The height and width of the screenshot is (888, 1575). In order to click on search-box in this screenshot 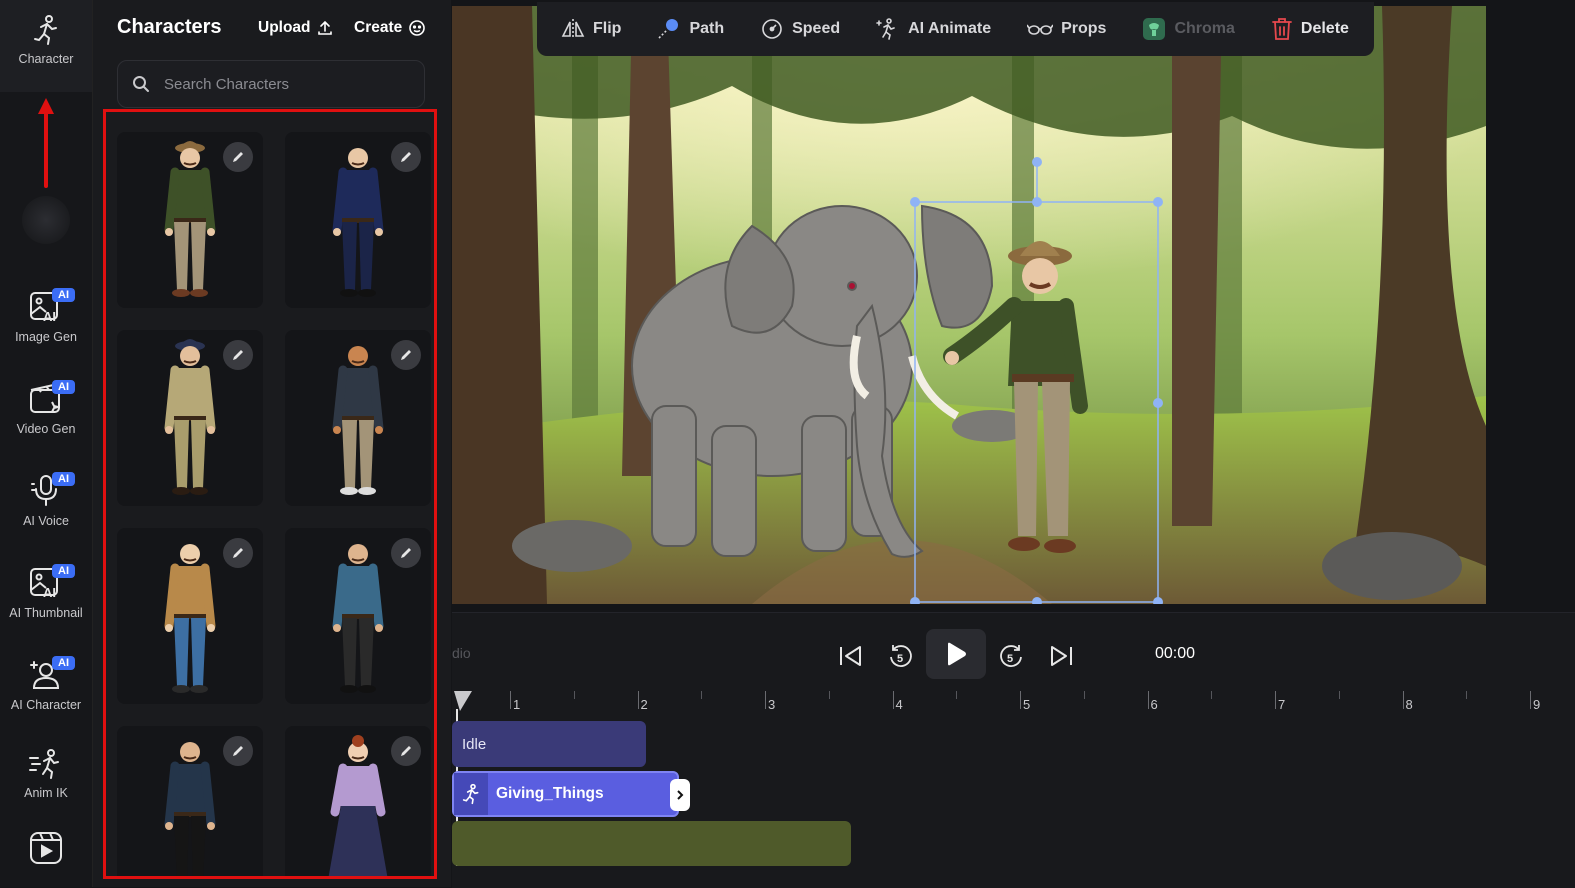, I will do `click(271, 84)`.